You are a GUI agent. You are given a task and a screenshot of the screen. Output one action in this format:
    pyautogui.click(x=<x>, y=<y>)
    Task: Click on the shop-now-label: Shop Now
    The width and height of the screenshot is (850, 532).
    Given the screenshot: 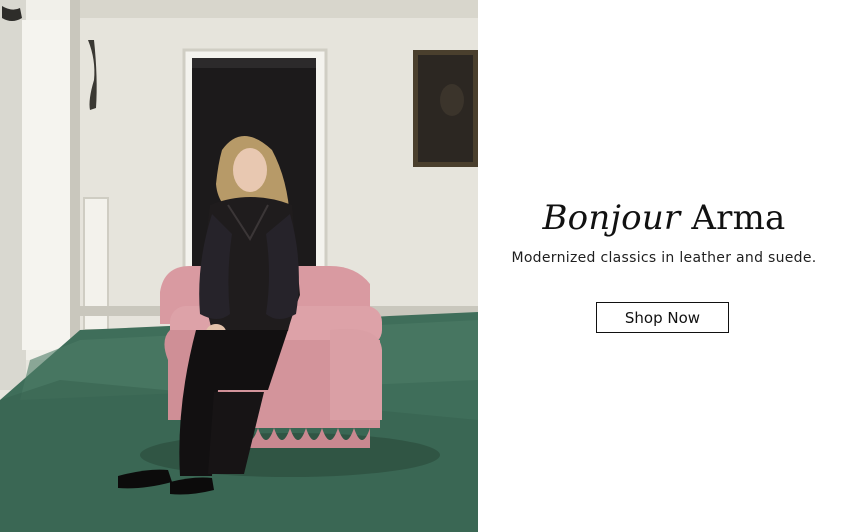 What is the action you would take?
    pyautogui.click(x=662, y=317)
    